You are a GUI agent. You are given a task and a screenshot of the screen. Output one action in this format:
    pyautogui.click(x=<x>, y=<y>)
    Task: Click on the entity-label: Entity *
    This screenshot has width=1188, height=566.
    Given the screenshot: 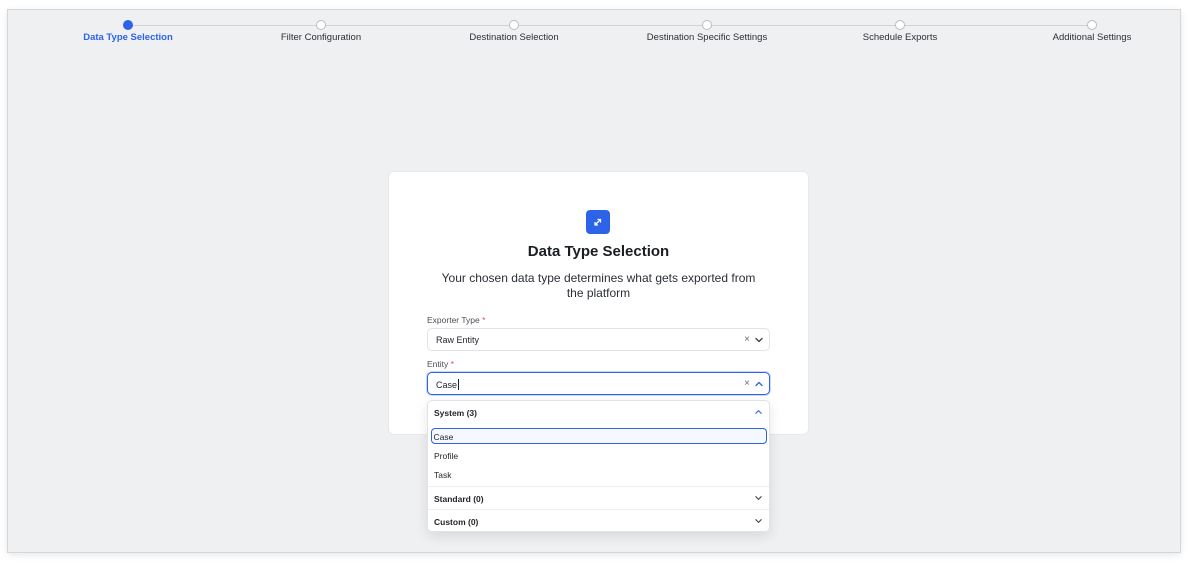 What is the action you would take?
    pyautogui.click(x=440, y=364)
    